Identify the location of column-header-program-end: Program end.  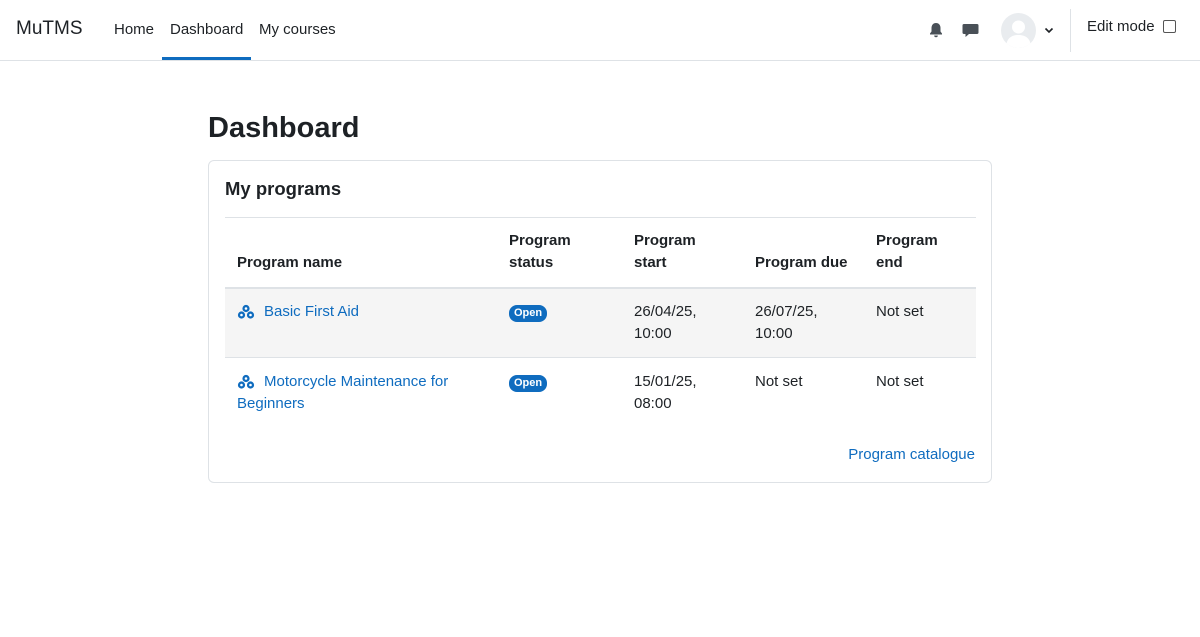
(907, 252).